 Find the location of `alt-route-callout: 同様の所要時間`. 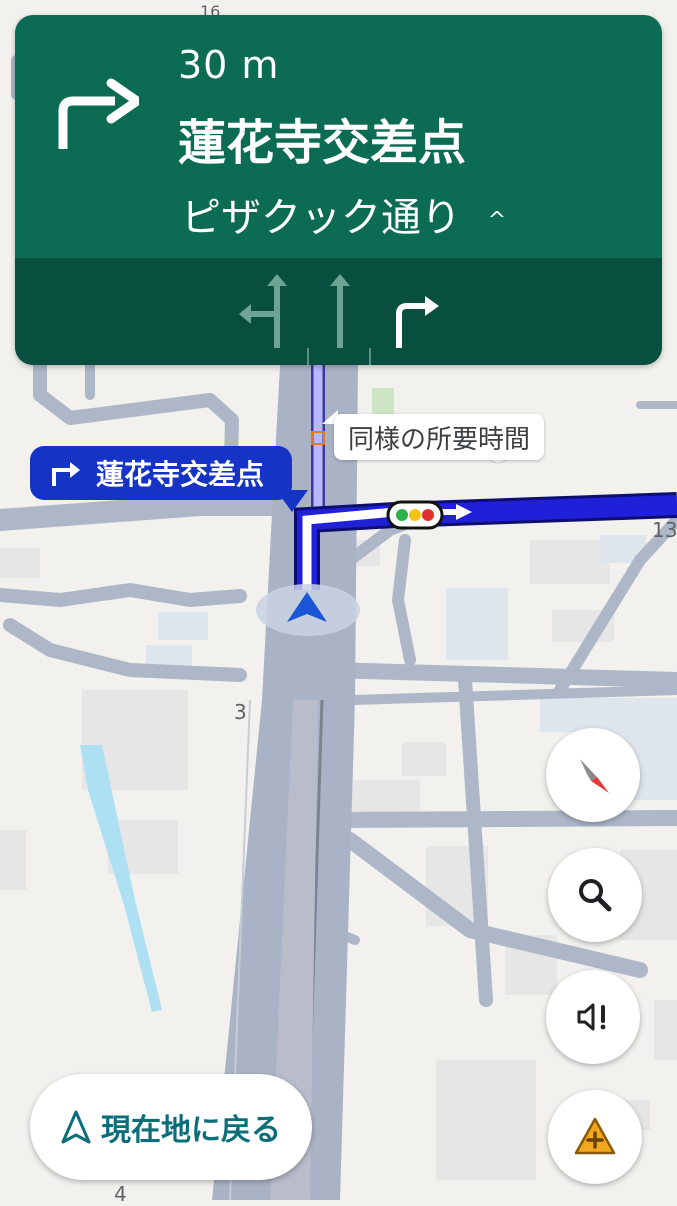

alt-route-callout: 同様の所要時間 is located at coordinates (439, 437).